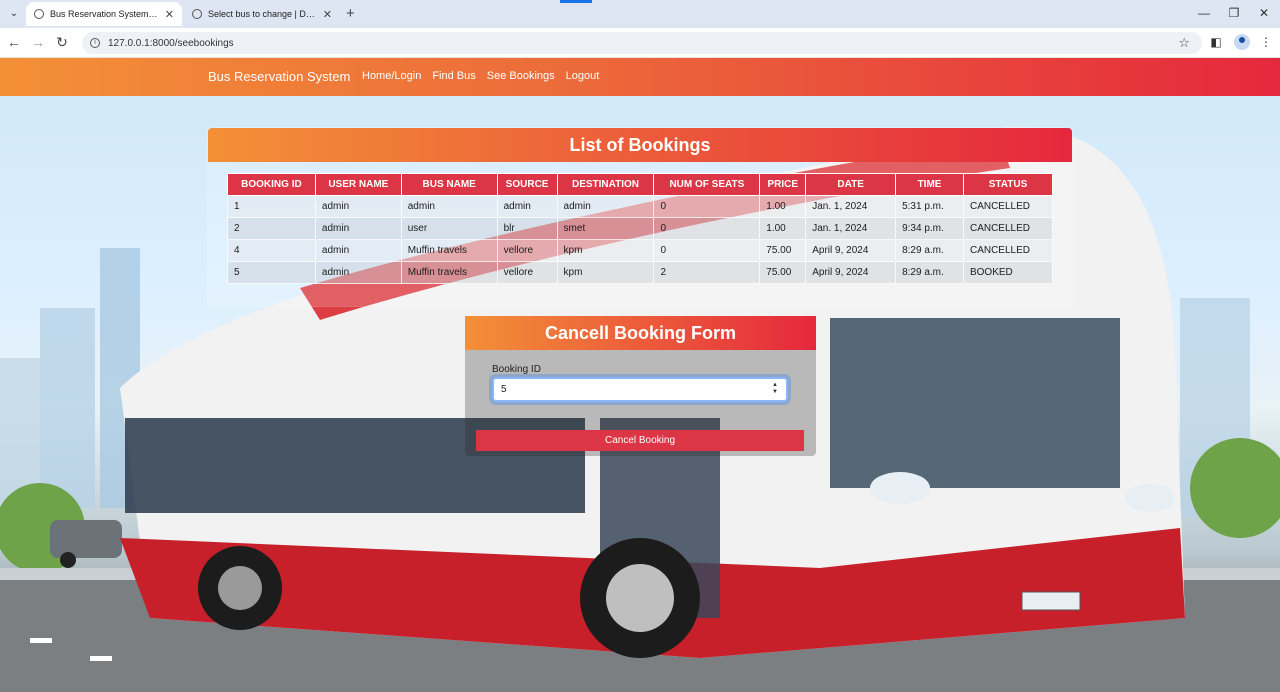  I want to click on cell-source: admin, so click(527, 206).